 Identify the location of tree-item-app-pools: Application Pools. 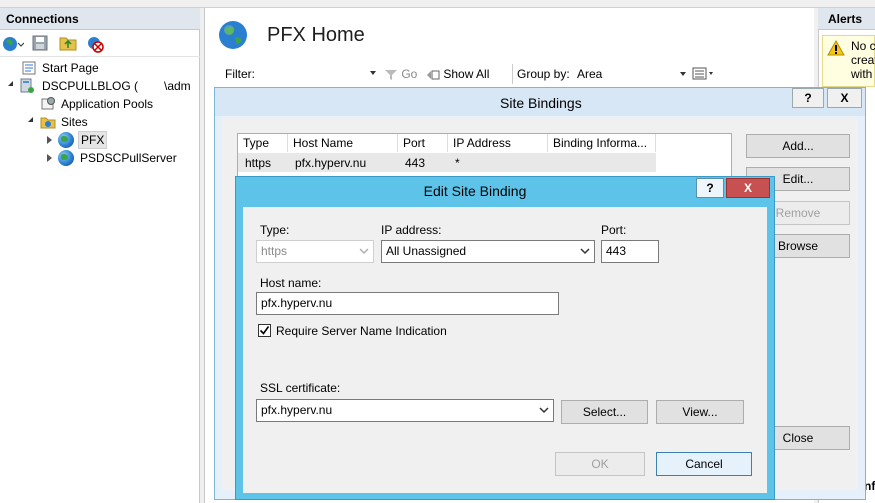
(120, 104).